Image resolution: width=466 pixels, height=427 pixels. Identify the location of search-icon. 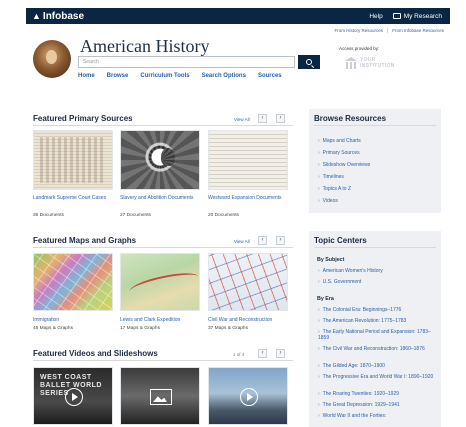
(309, 62).